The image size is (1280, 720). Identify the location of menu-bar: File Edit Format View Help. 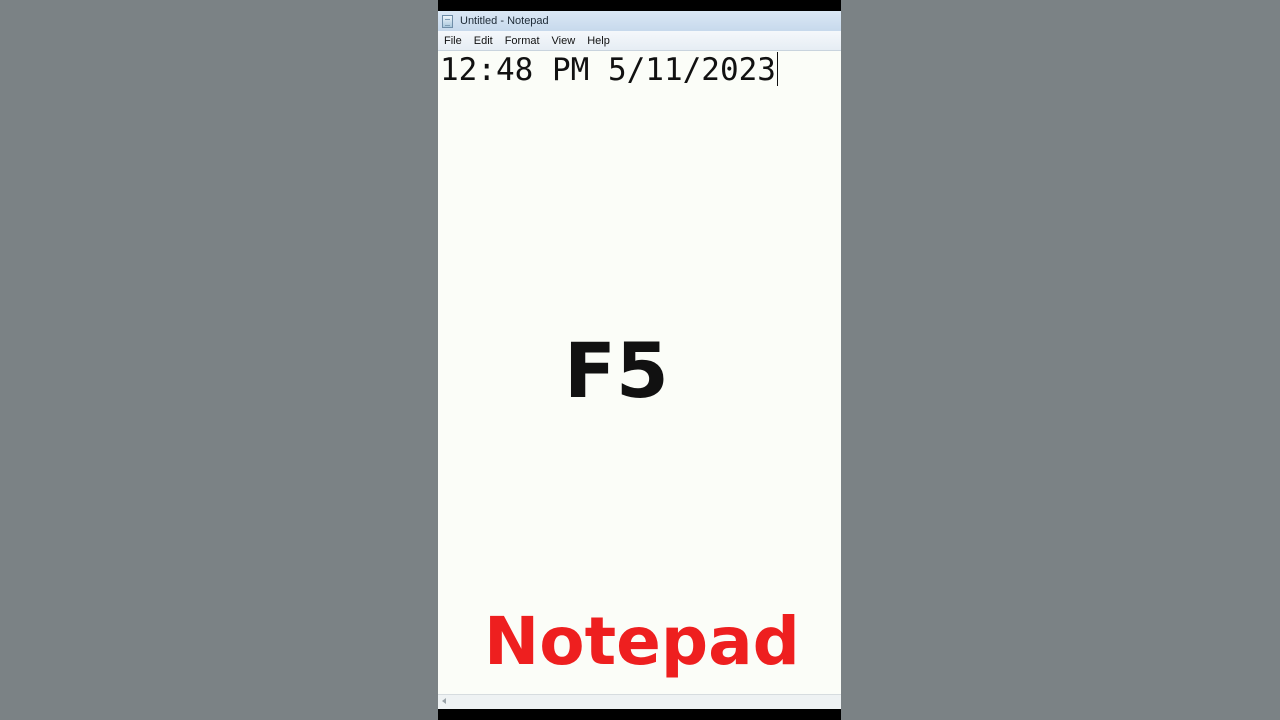
(639, 41).